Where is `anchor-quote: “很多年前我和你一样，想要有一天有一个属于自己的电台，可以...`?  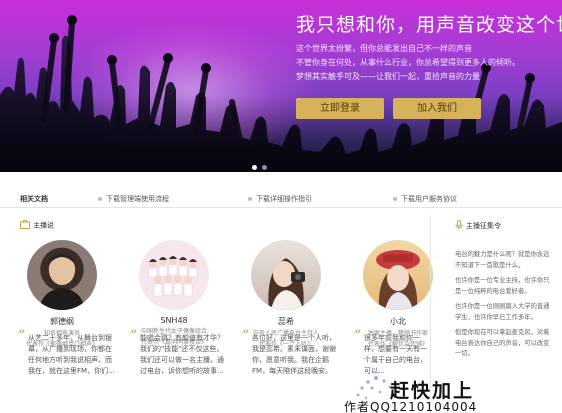 anchor-quote: “很多年前我和你一样，想要有一天有一个属于自己的电台，可以... is located at coordinates (391, 353).